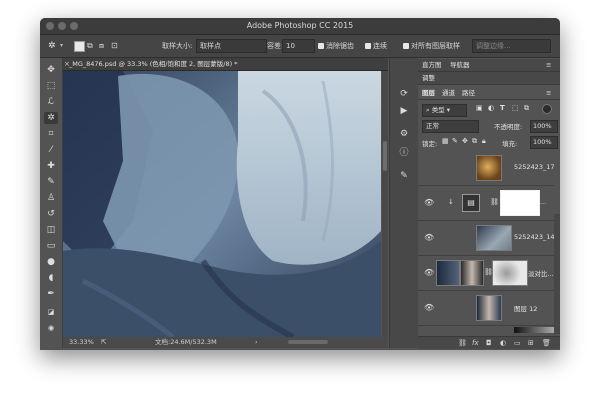 The width and height of the screenshot is (600, 402). What do you see at coordinates (79, 46) in the screenshot?
I see `new-selection-icon` at bounding box center [79, 46].